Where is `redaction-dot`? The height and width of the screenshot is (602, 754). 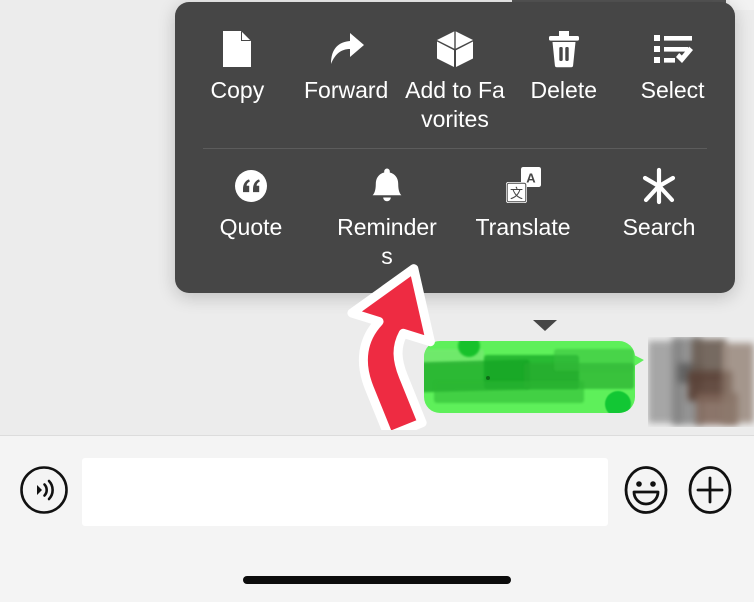
redaction-dot is located at coordinates (488, 378).